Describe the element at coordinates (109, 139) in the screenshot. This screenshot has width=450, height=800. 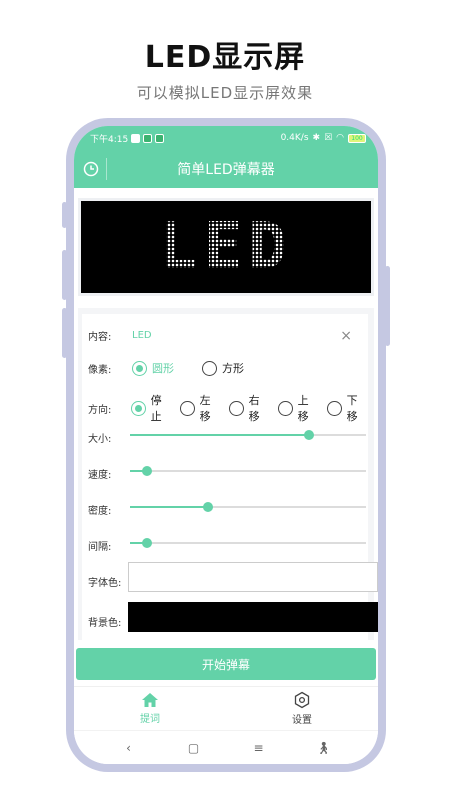
I see `status-time: 下午4:15` at that location.